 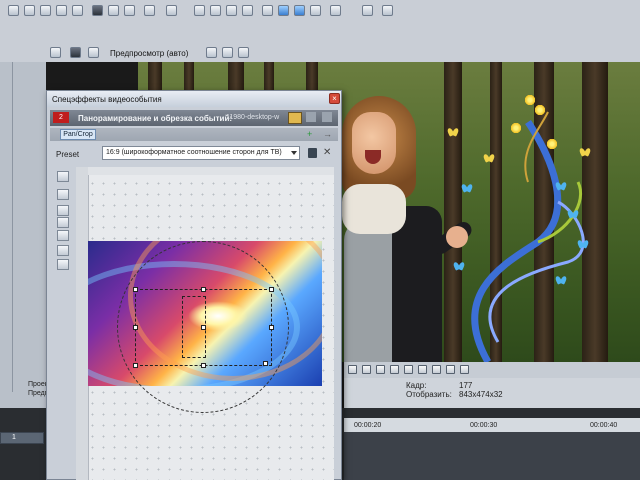 What do you see at coordinates (77, 10) in the screenshot?
I see `render-icon` at bounding box center [77, 10].